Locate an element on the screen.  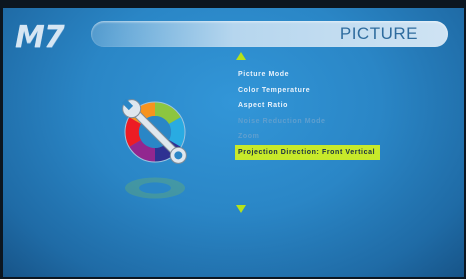
menu-item-zoom: Zoom is located at coordinates (249, 136).